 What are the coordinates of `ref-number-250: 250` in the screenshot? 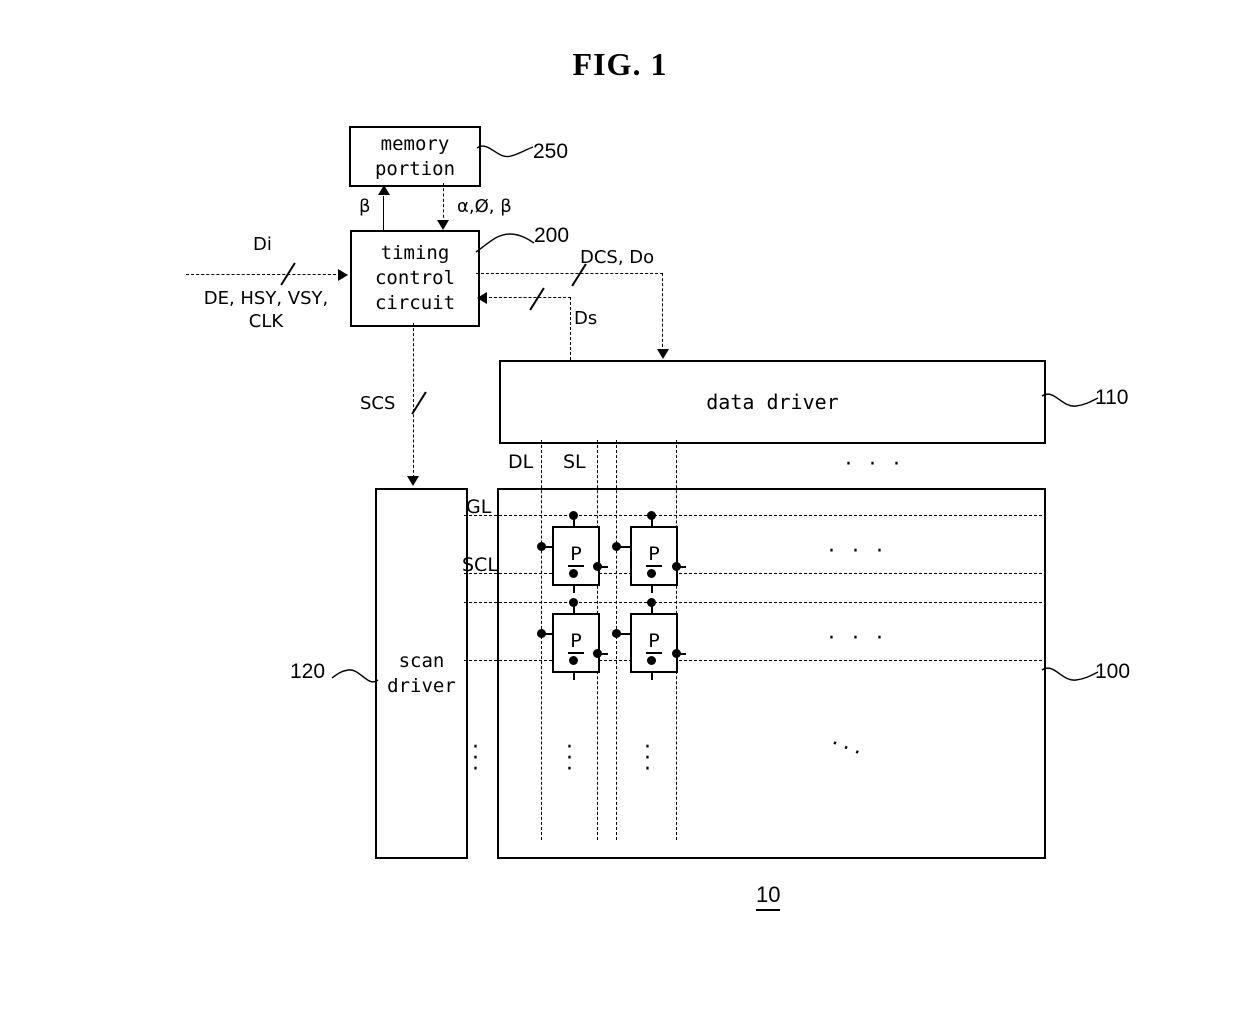 It's located at (551, 151).